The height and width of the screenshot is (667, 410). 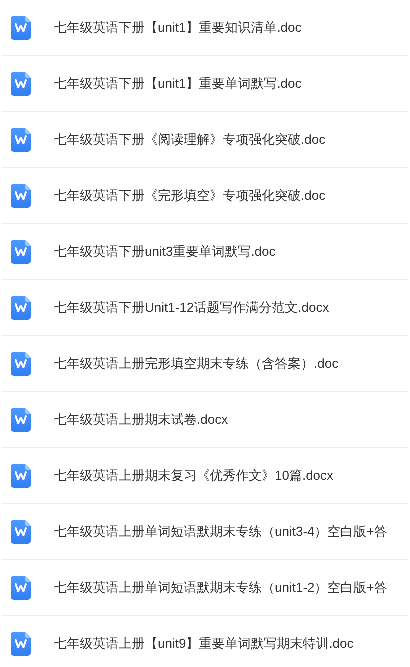 I want to click on file-name: 七年级英语下册【unit1】重要单词默写.doc, so click(x=178, y=84).